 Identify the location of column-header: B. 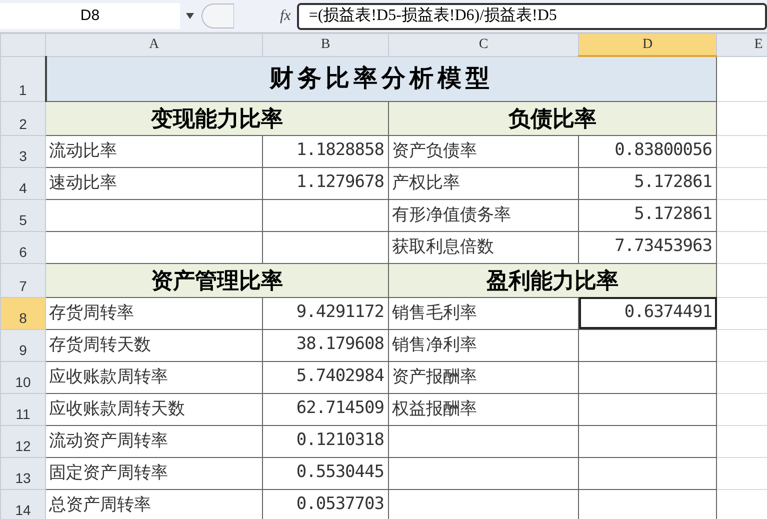
(325, 45).